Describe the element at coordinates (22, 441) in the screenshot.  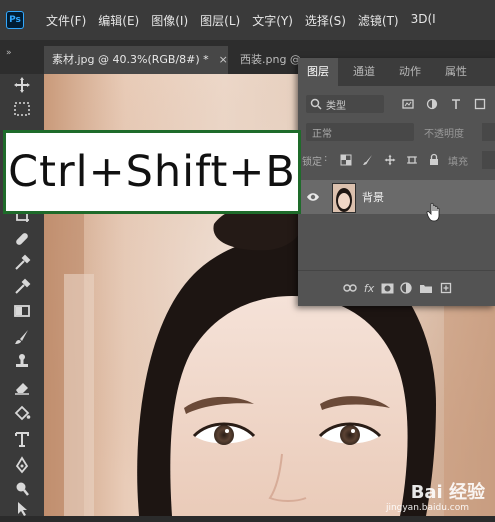
I see `type-tool-icon` at that location.